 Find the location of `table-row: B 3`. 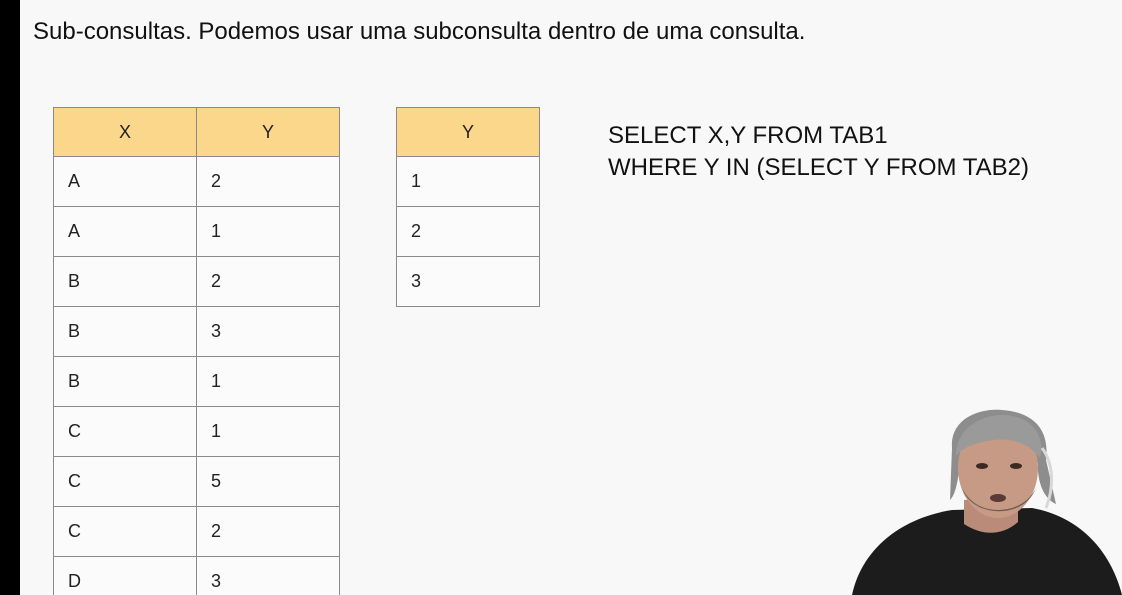

table-row: B 3 is located at coordinates (196, 331).